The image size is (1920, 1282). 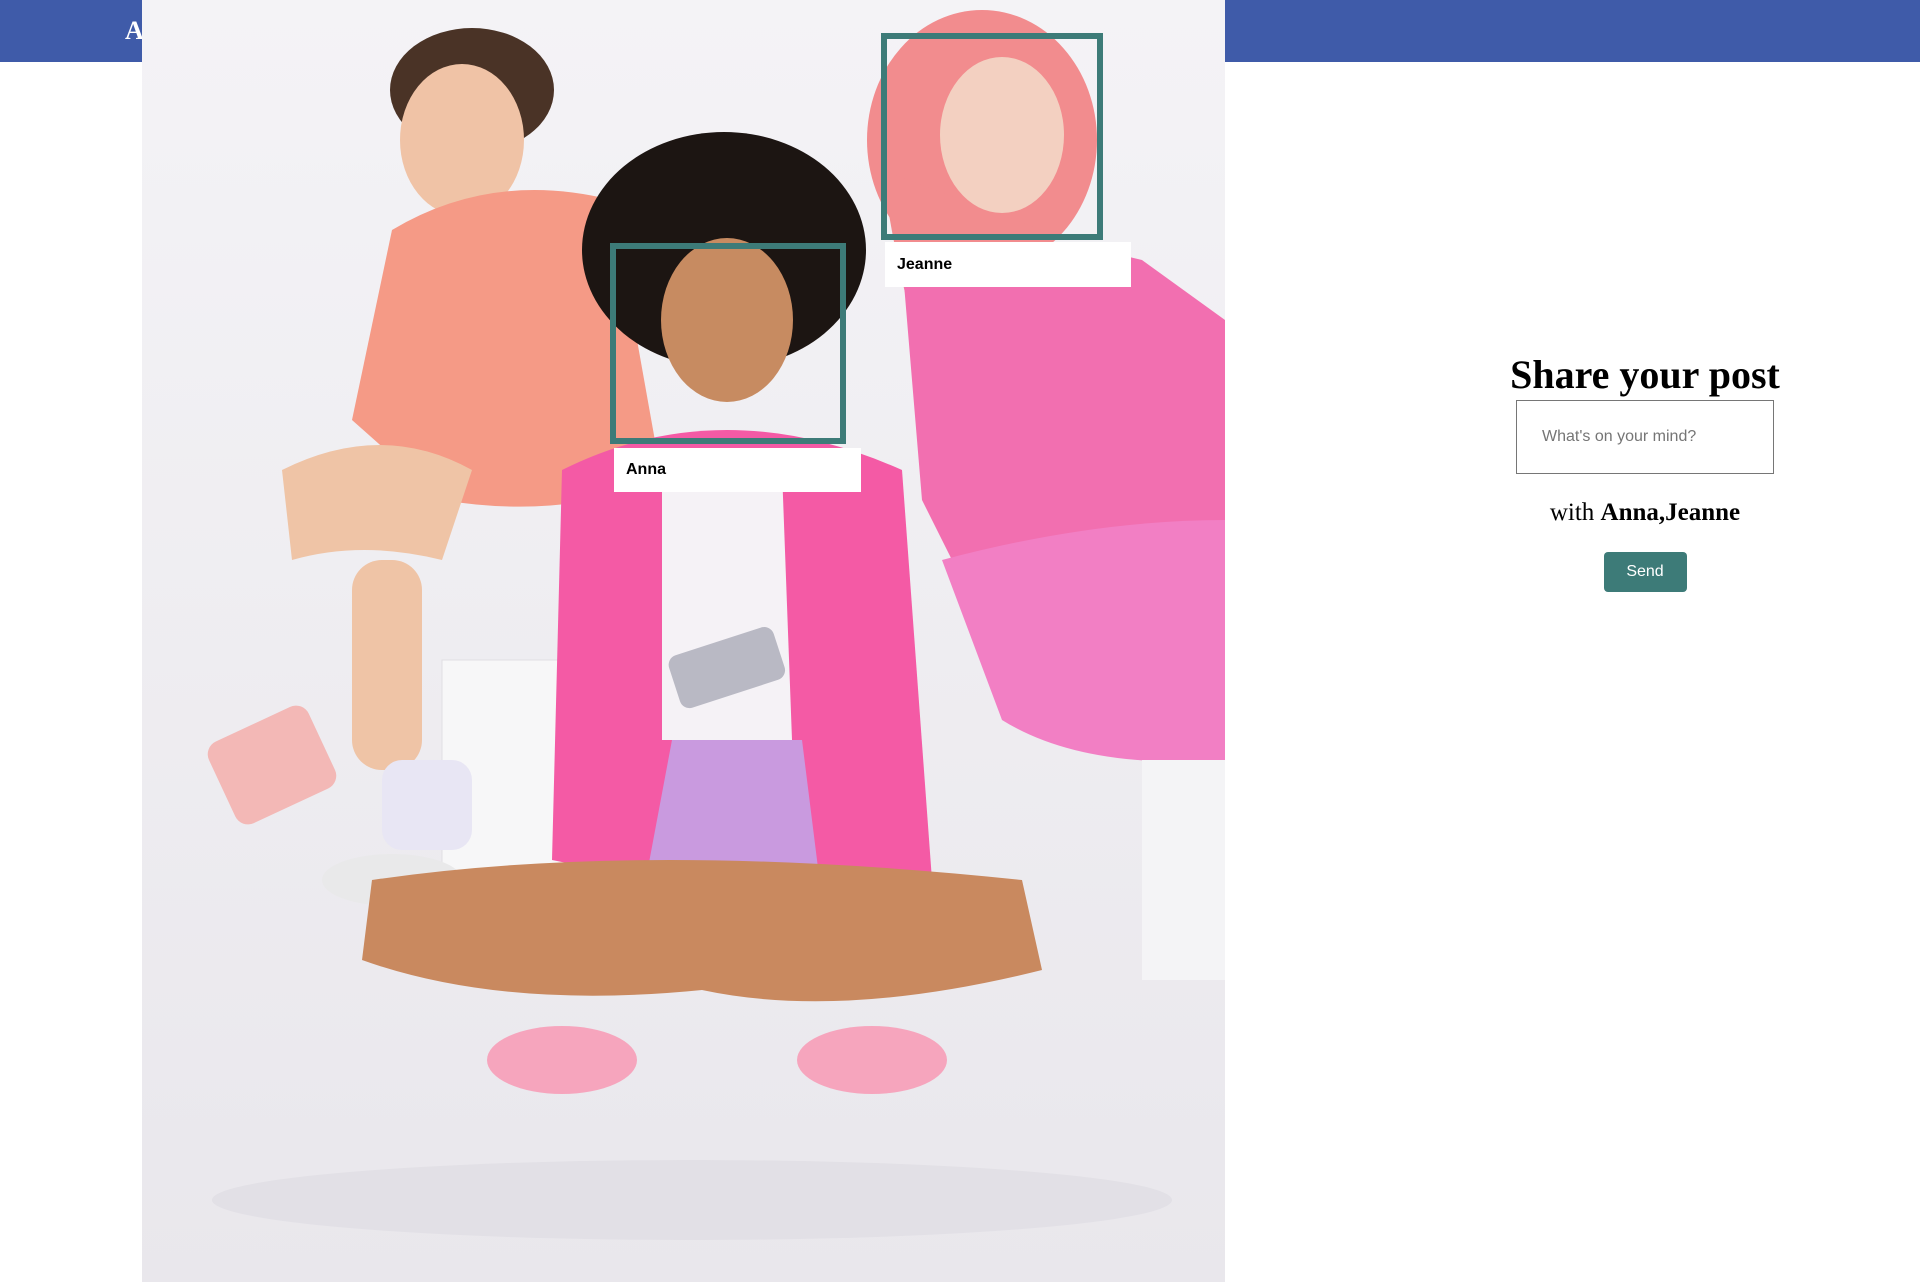 I want to click on face-tag-label-jeanne: Jeanne, so click(x=1008, y=264).